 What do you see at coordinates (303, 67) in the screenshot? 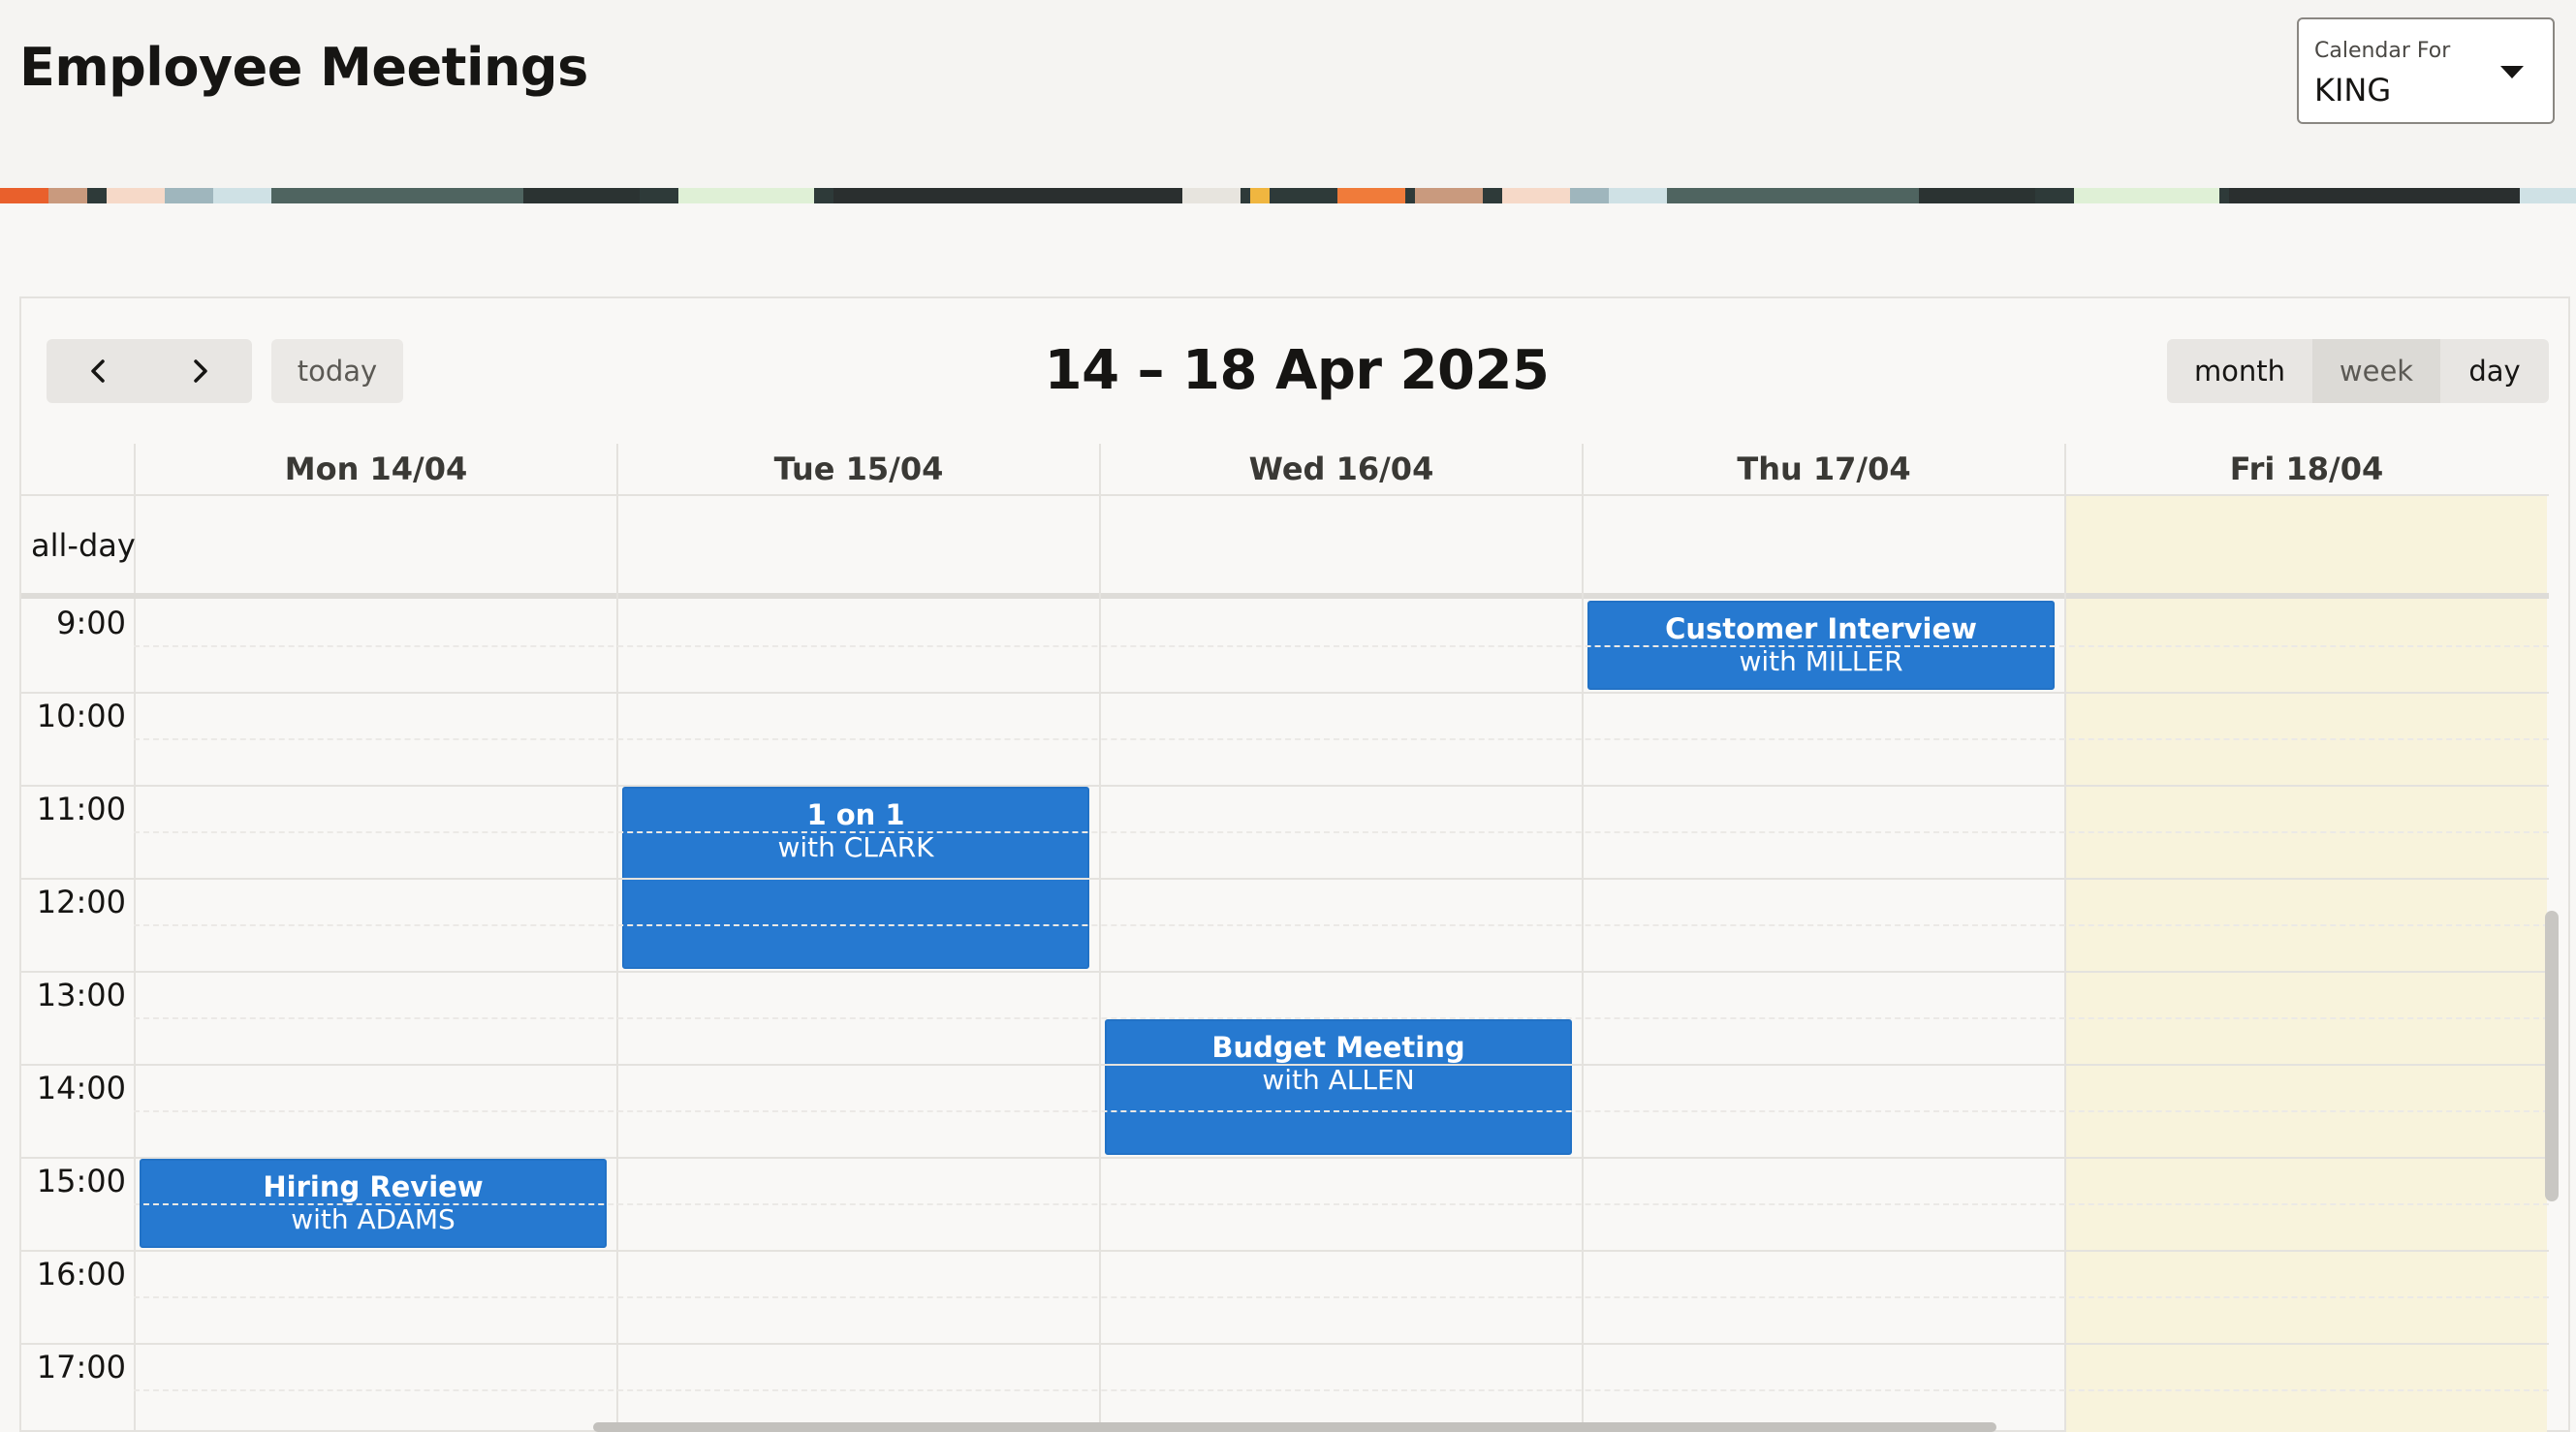
I see `page-title: Employee Meetings` at bounding box center [303, 67].